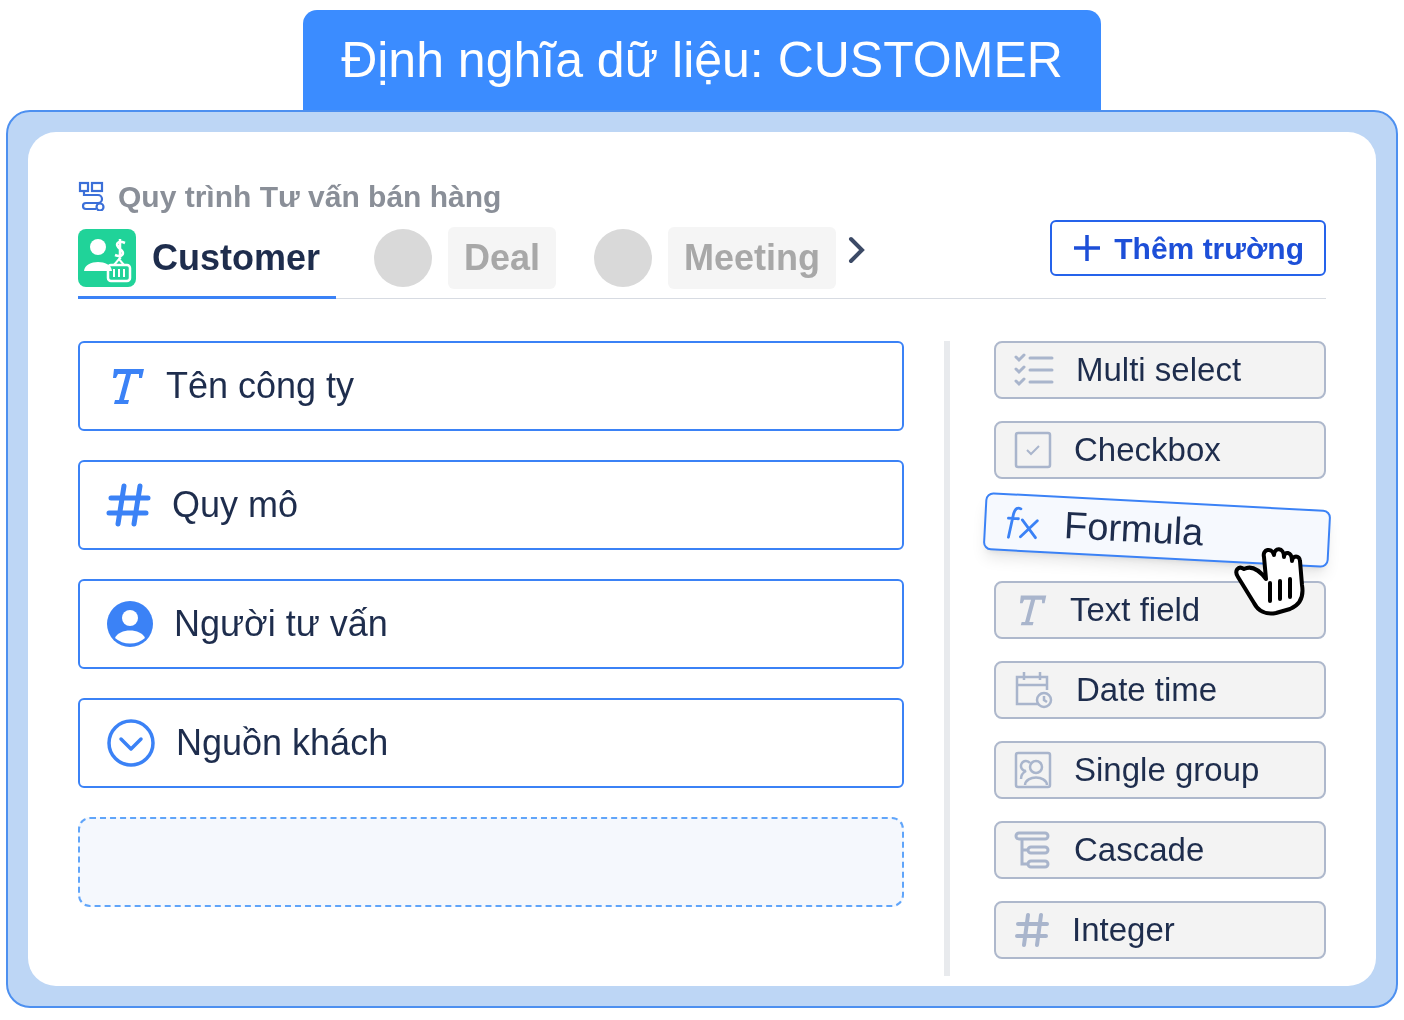 This screenshot has height=1020, width=1404. I want to click on customer-basket-icon, so click(107, 257).